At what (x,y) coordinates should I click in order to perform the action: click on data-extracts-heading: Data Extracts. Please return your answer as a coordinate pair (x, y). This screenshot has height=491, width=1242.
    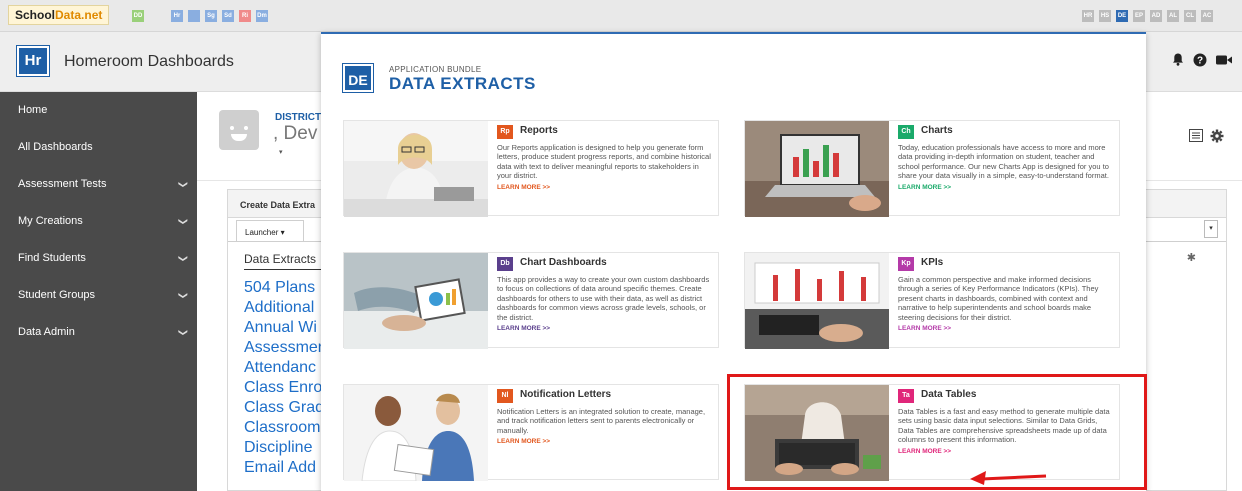
    Looking at the image, I should click on (280, 259).